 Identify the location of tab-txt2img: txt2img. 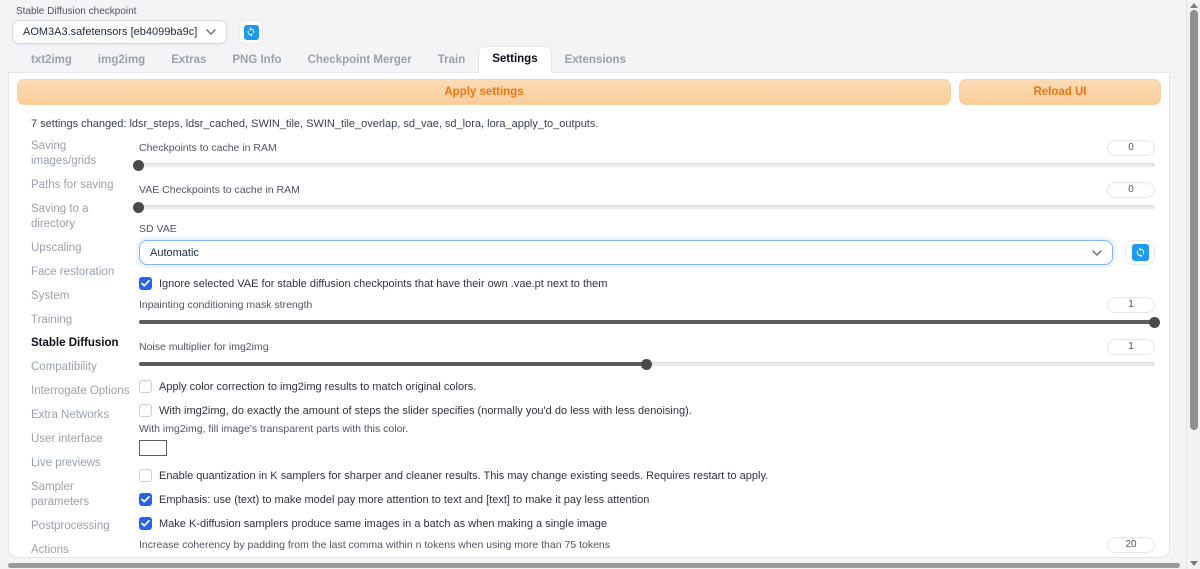
(51, 60).